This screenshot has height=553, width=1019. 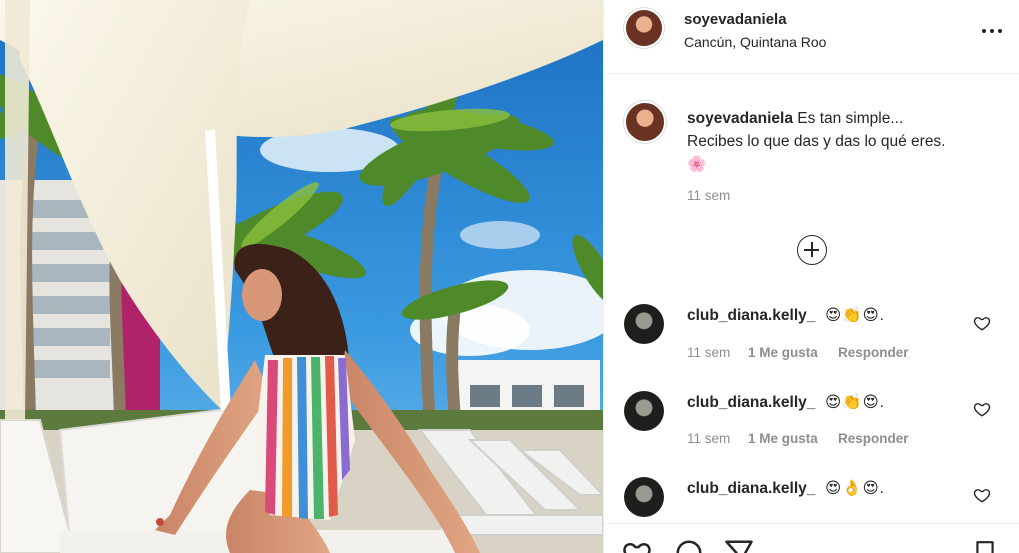 What do you see at coordinates (708, 195) in the screenshot?
I see `caption-age: 11 sem` at bounding box center [708, 195].